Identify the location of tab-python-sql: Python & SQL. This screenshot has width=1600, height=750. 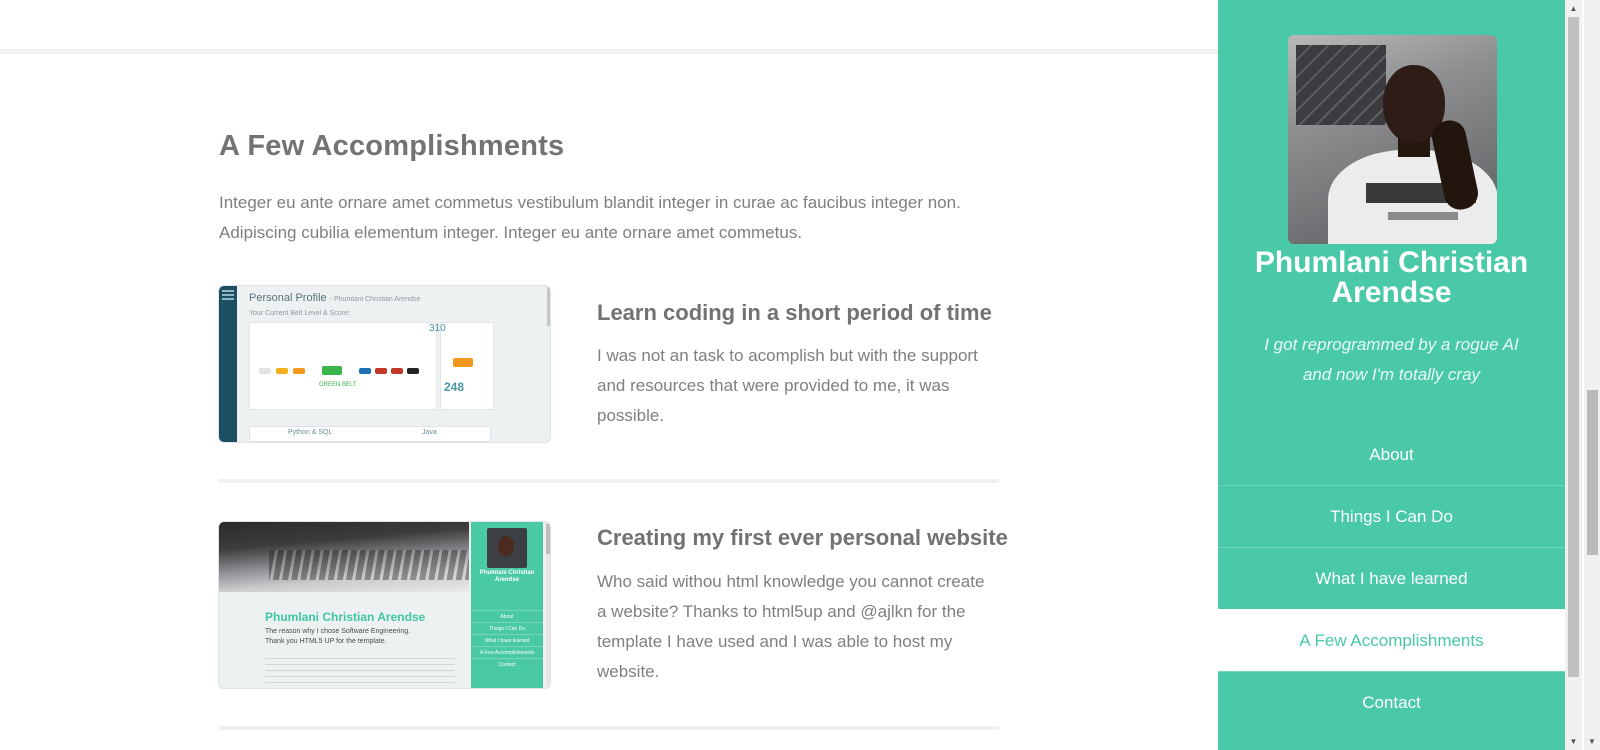
(310, 432).